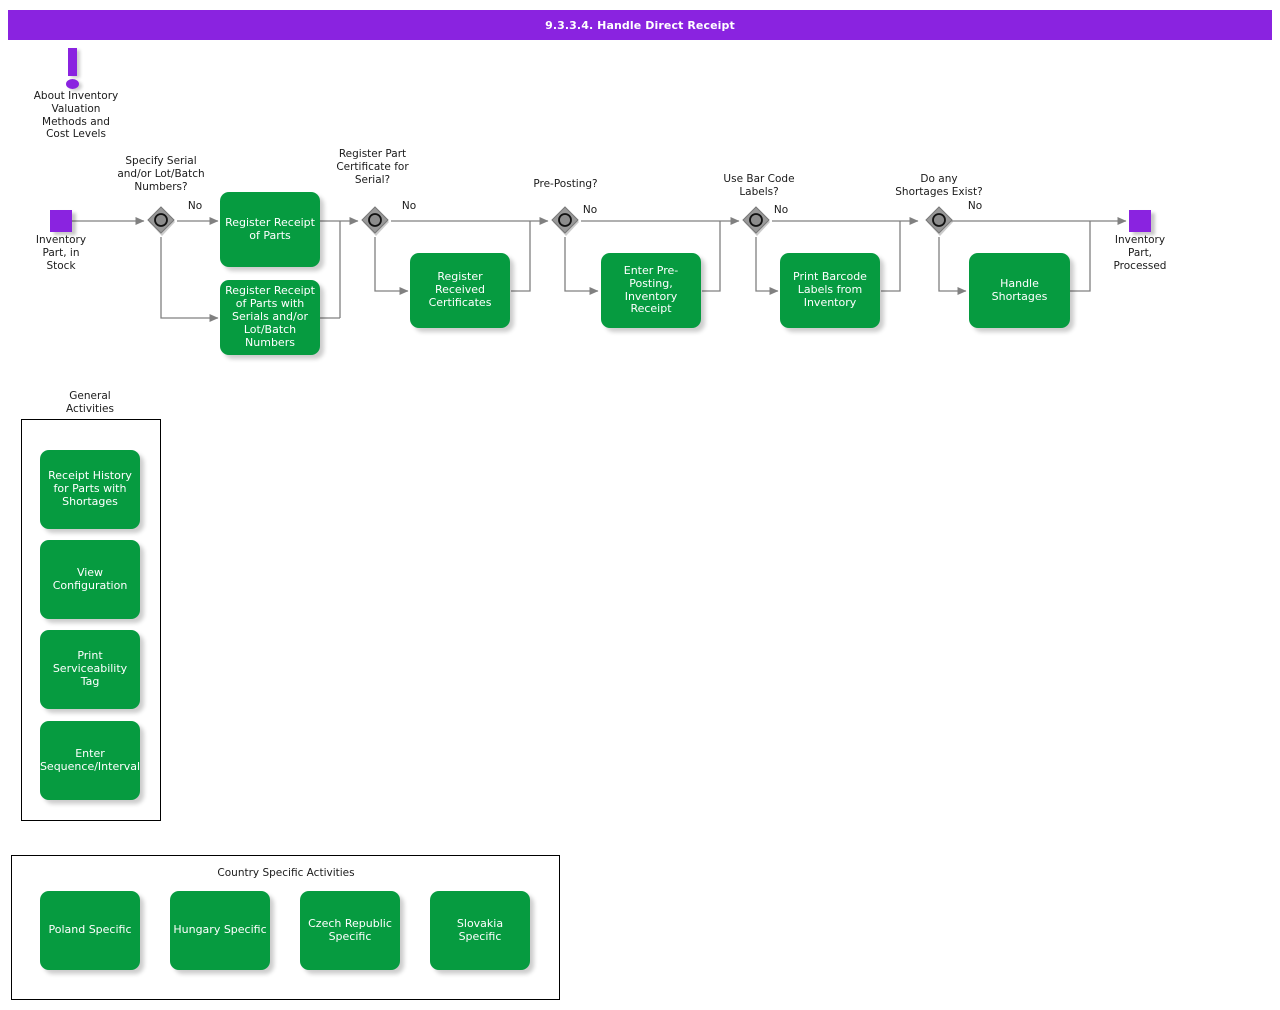  Describe the element at coordinates (939, 185) in the screenshot. I see `gateway-g5-question: Do any Shortages Exist?` at that location.